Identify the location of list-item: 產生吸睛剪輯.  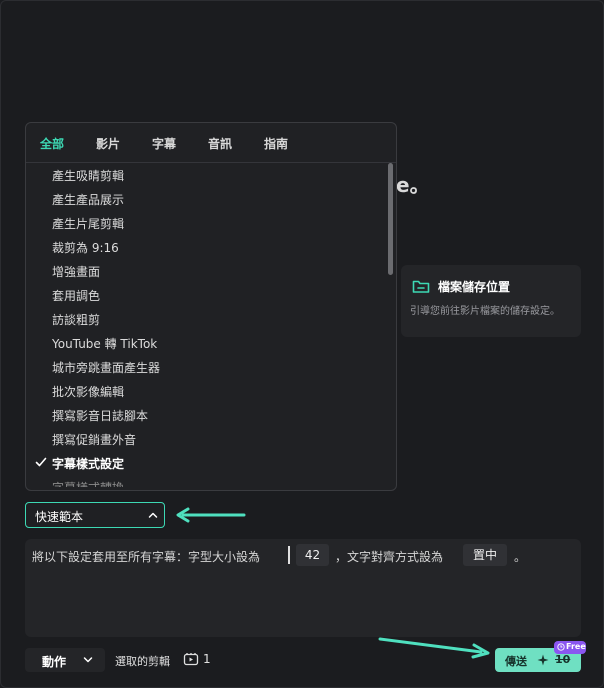
(88, 175).